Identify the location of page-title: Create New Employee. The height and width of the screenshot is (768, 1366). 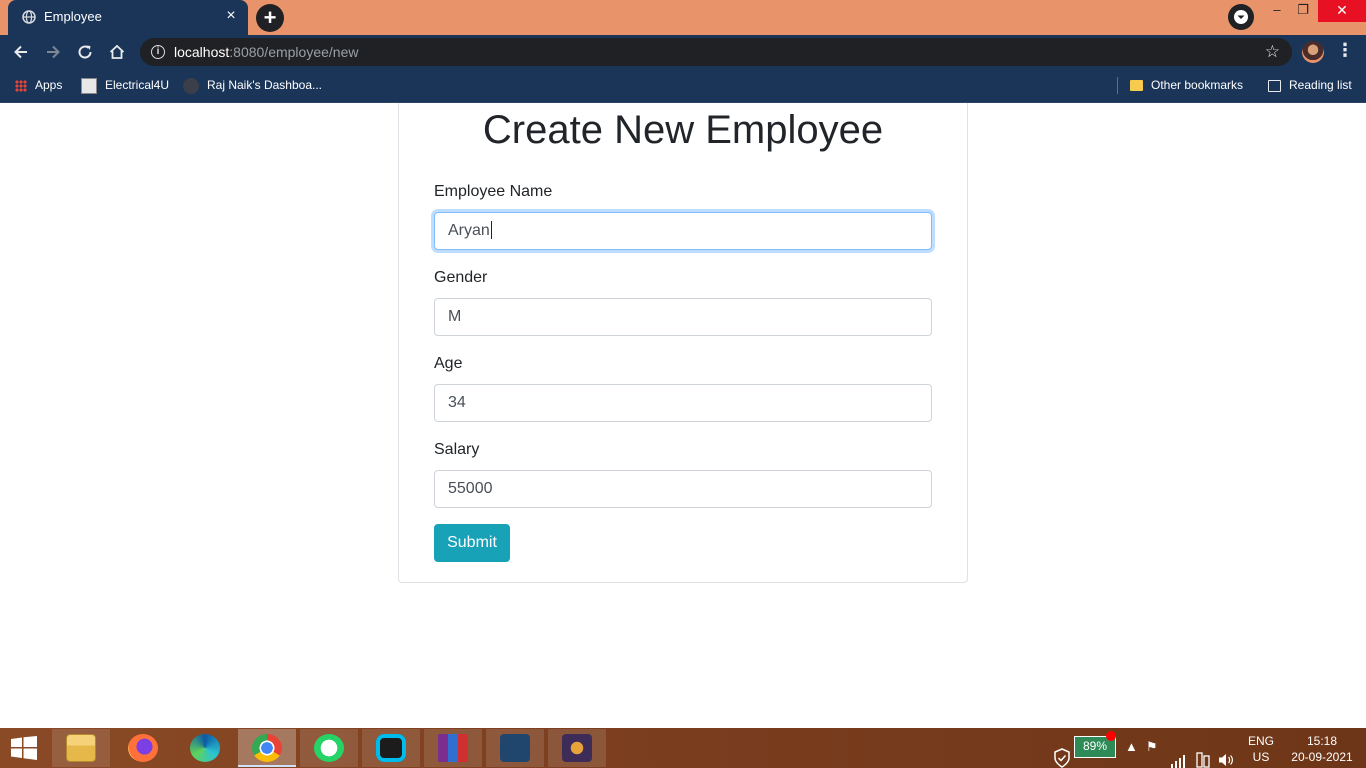
(683, 130).